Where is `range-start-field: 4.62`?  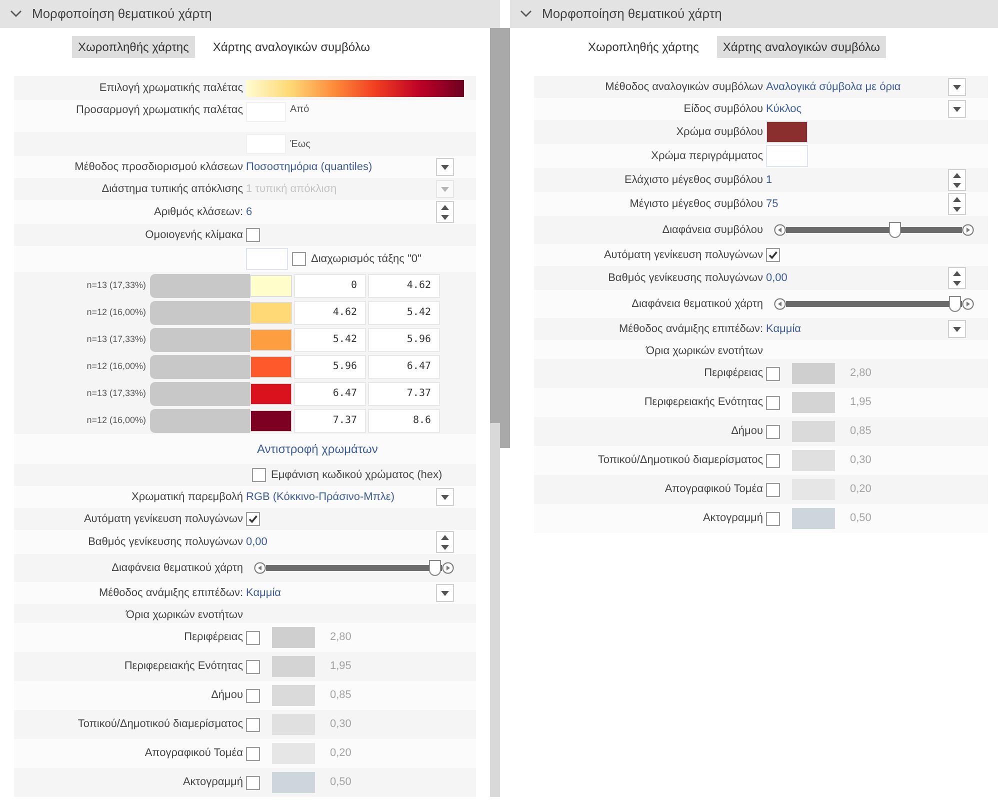 range-start-field: 4.62 is located at coordinates (330, 312).